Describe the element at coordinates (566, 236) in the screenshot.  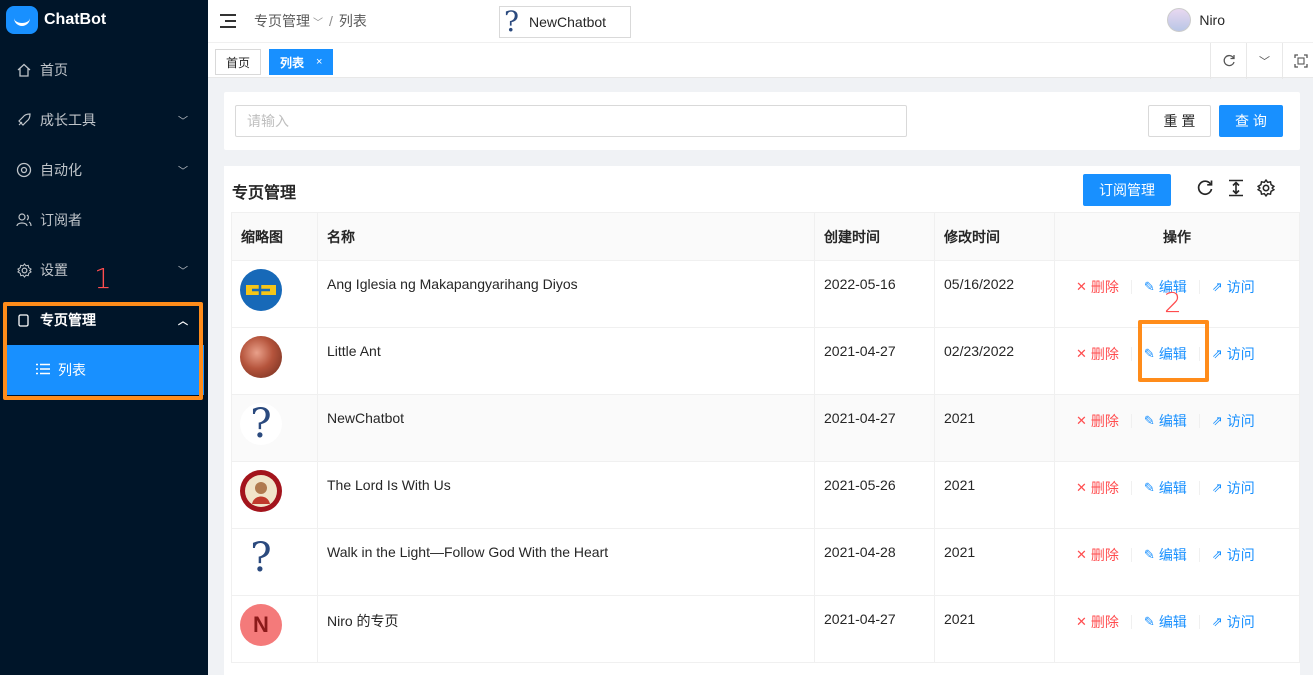
I see `column-header-name: 名称` at that location.